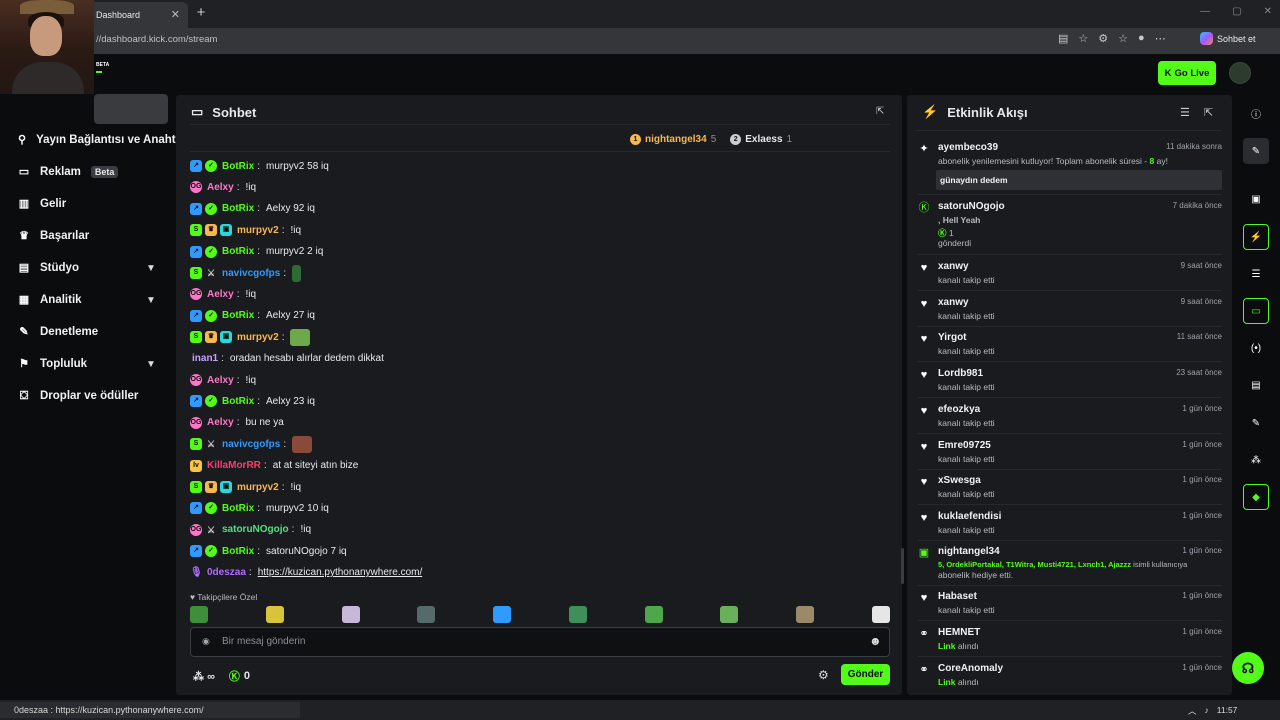 This screenshot has width=1280, height=720. Describe the element at coordinates (964, 445) in the screenshot. I see `event-username: Emre09725` at that location.